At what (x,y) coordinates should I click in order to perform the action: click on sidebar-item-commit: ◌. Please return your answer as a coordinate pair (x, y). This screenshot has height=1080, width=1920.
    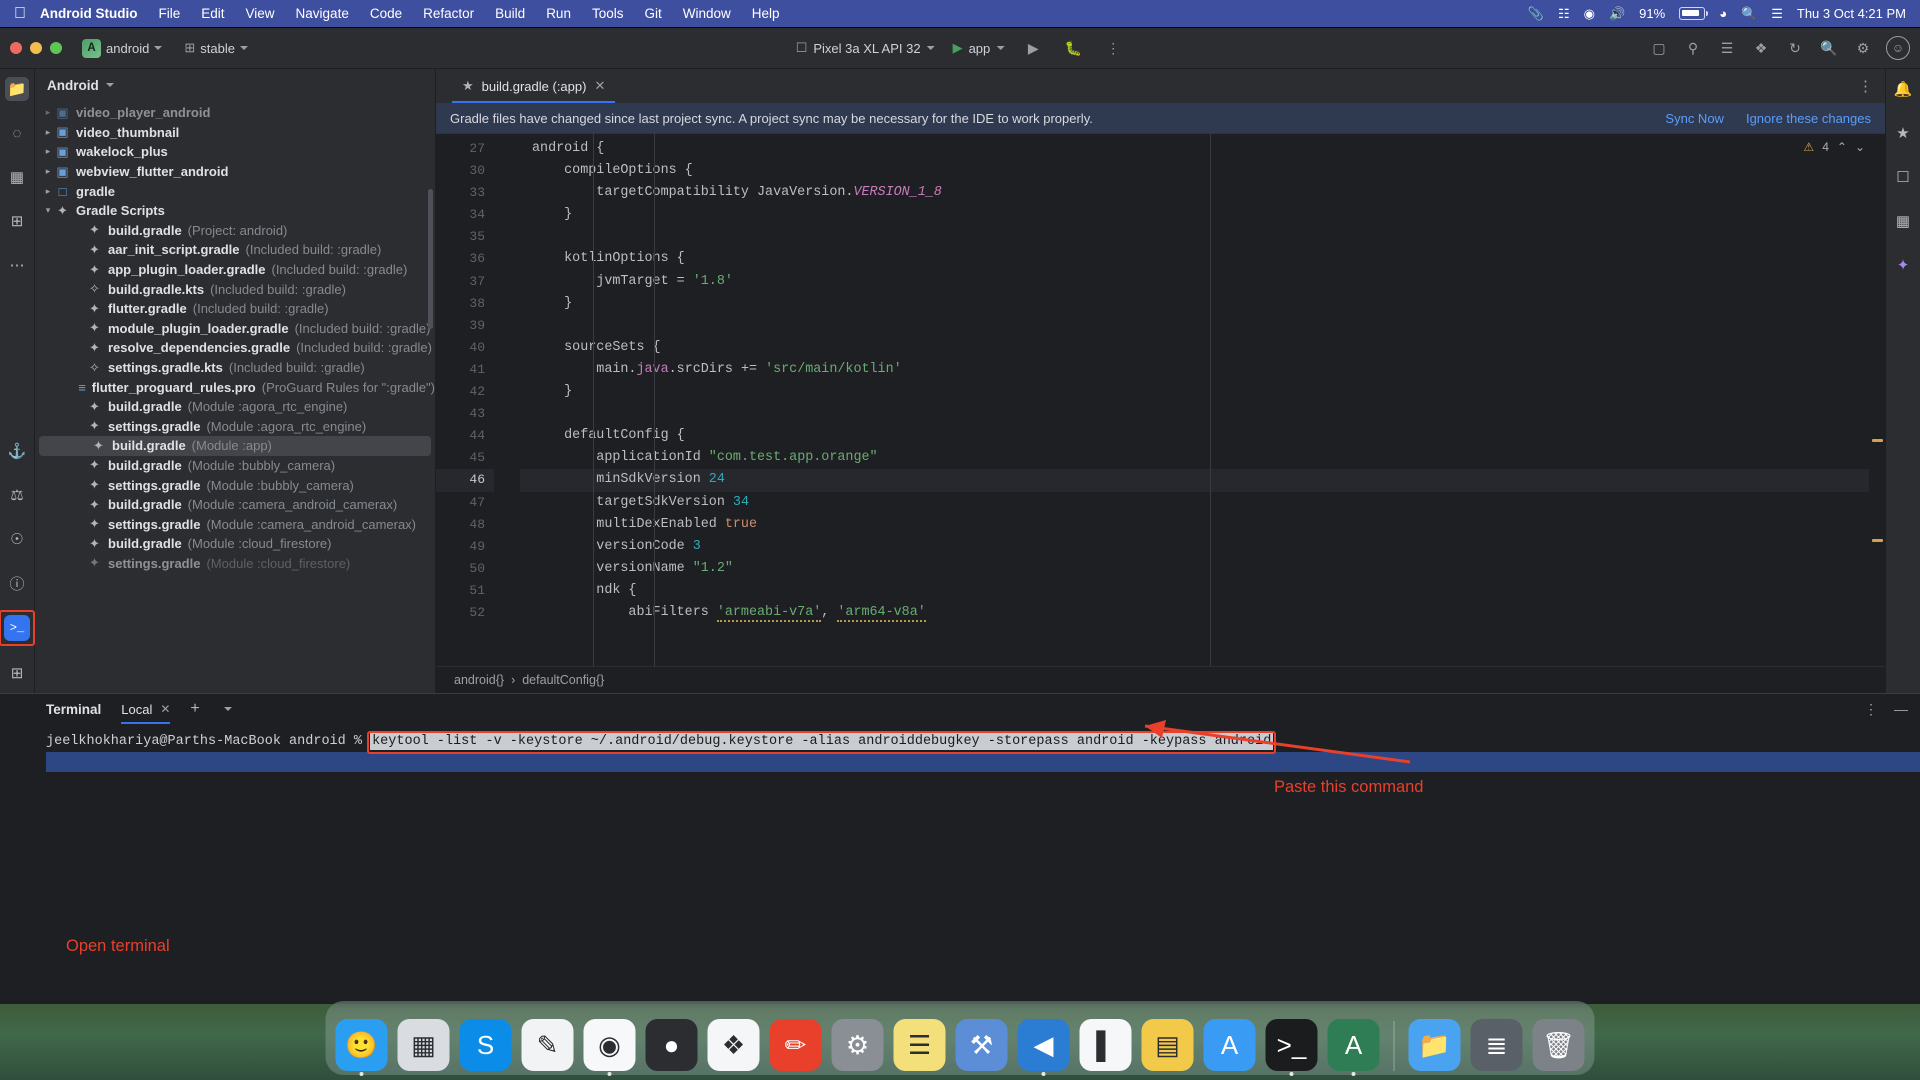
    Looking at the image, I should click on (17, 133).